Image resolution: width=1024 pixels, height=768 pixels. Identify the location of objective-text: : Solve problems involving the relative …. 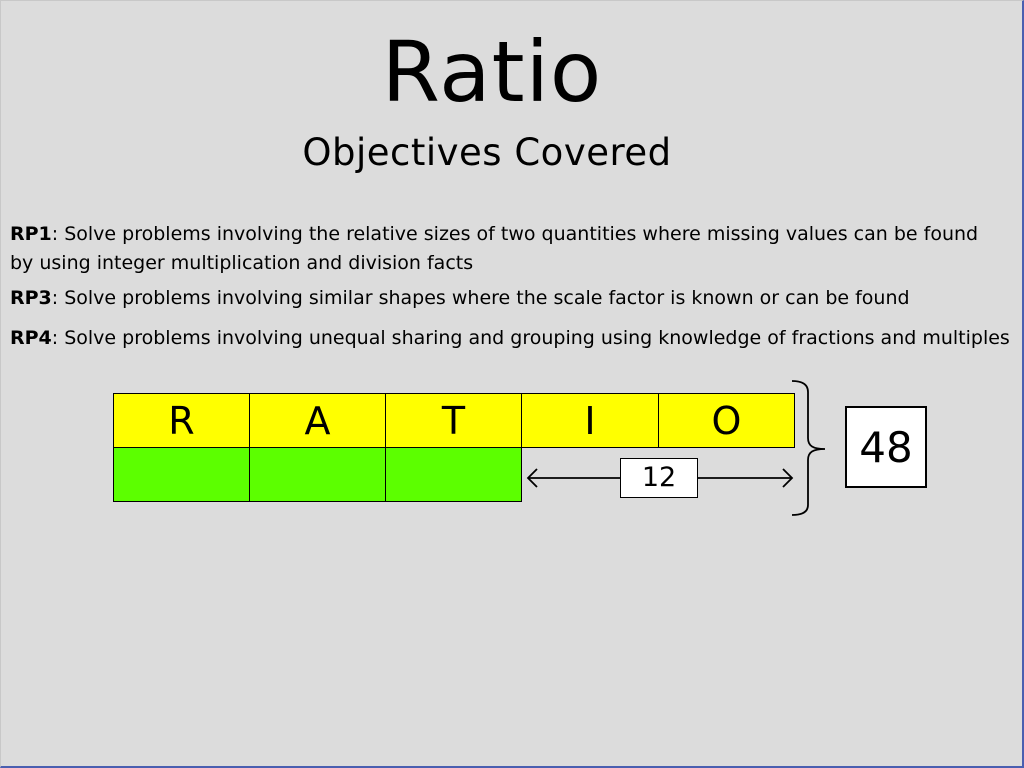
(515, 234).